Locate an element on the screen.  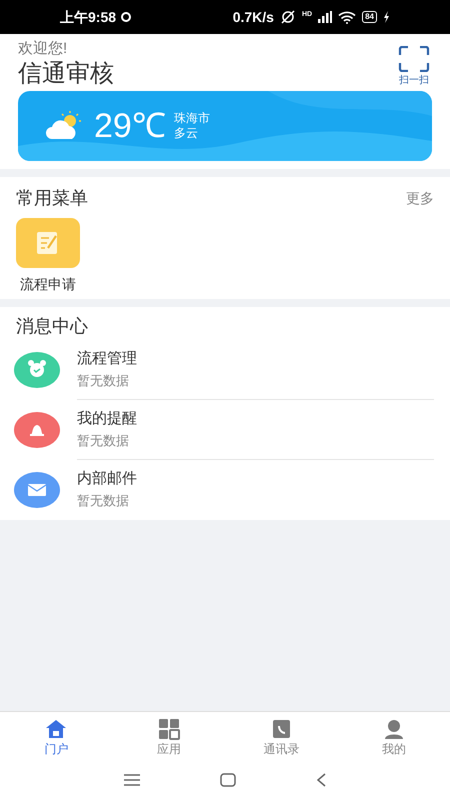
temperature: 29℃ is located at coordinates (130, 125).